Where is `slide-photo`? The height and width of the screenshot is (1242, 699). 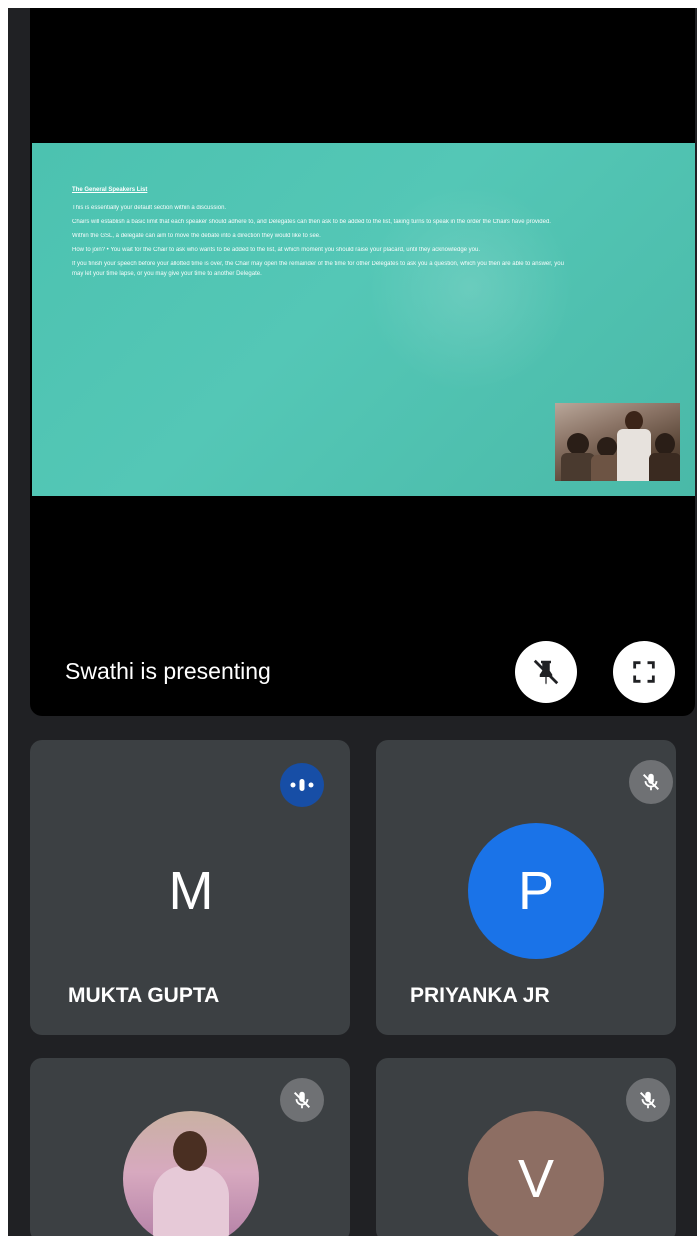 slide-photo is located at coordinates (617, 442).